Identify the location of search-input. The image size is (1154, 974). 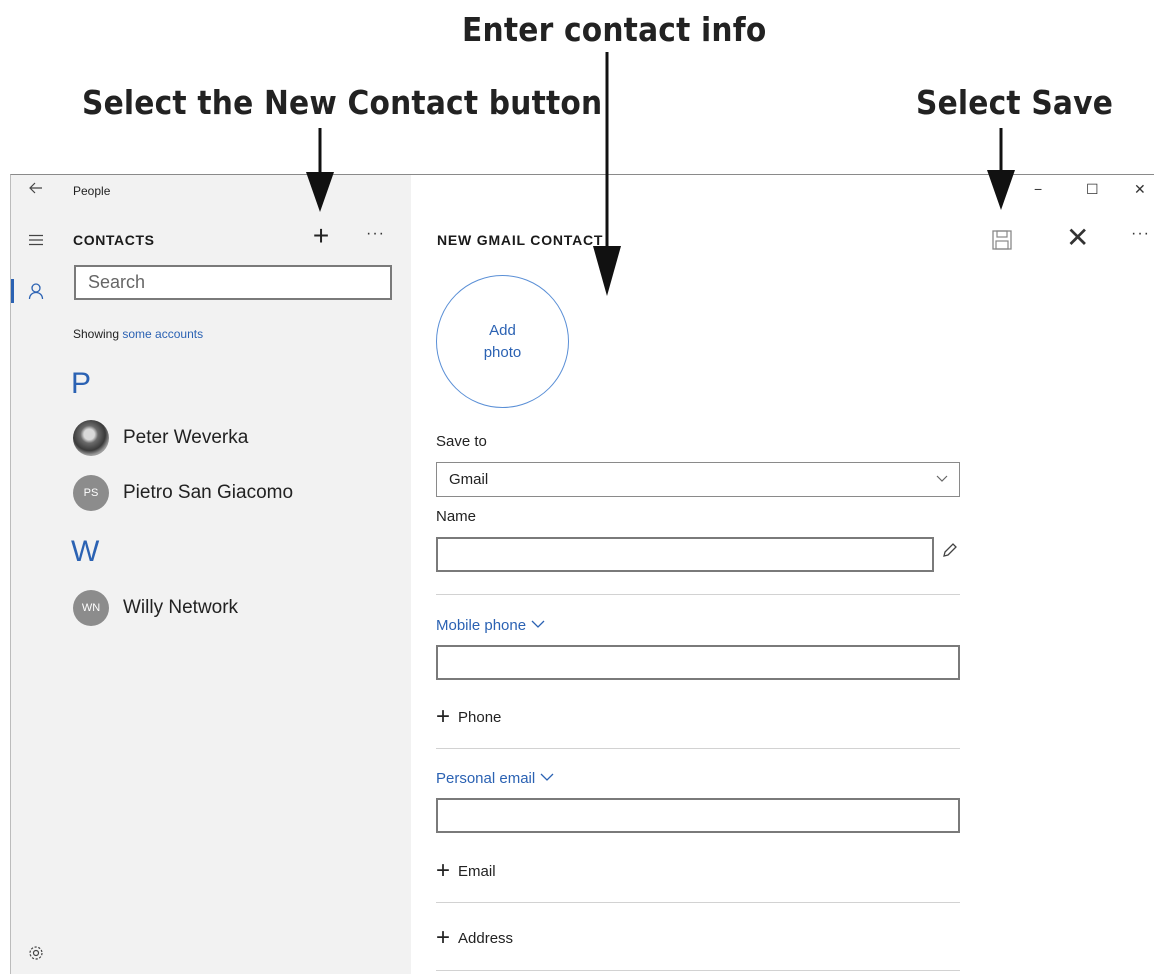
(233, 282).